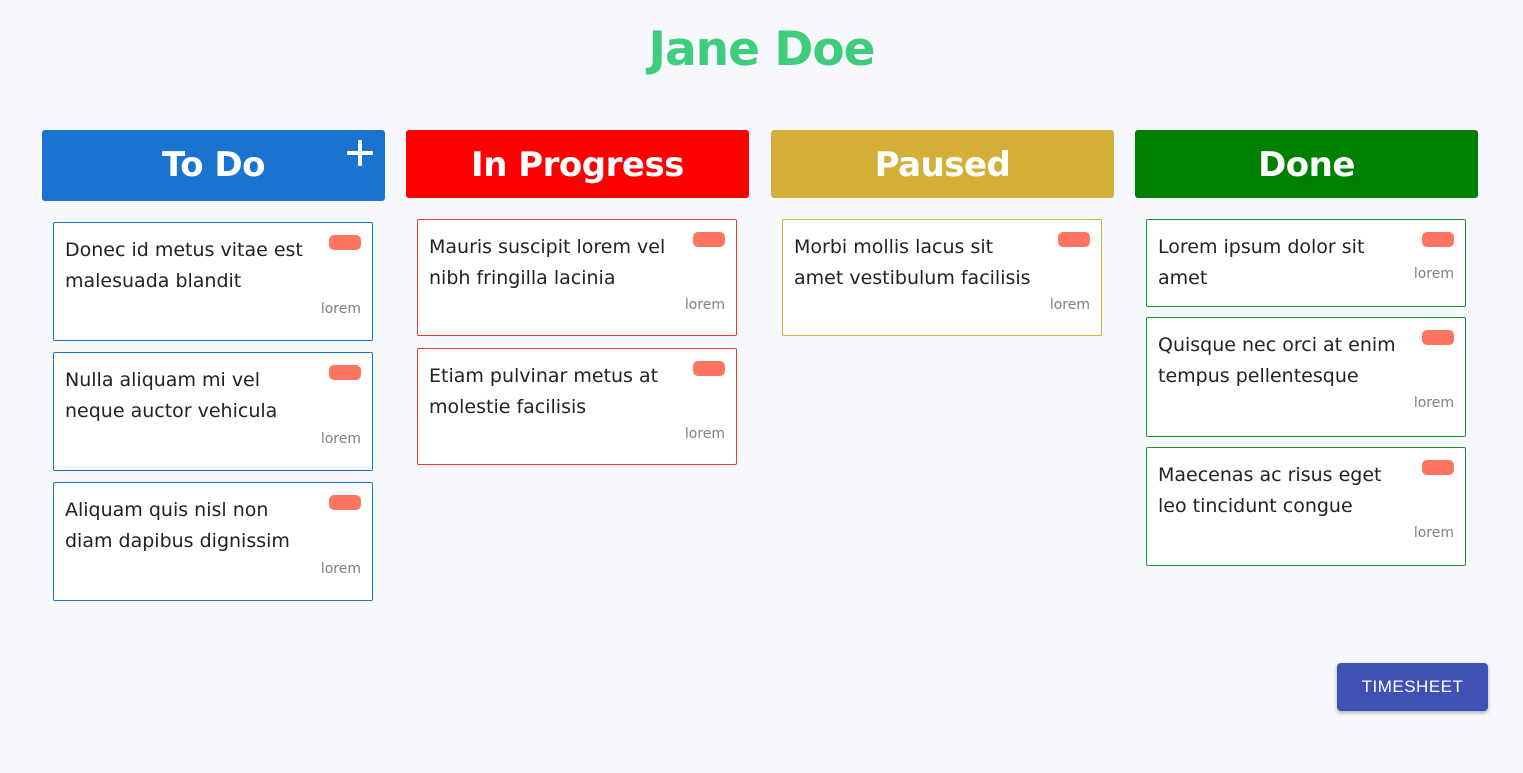 This screenshot has height=773, width=1523. I want to click on column-title: Paused, so click(942, 165).